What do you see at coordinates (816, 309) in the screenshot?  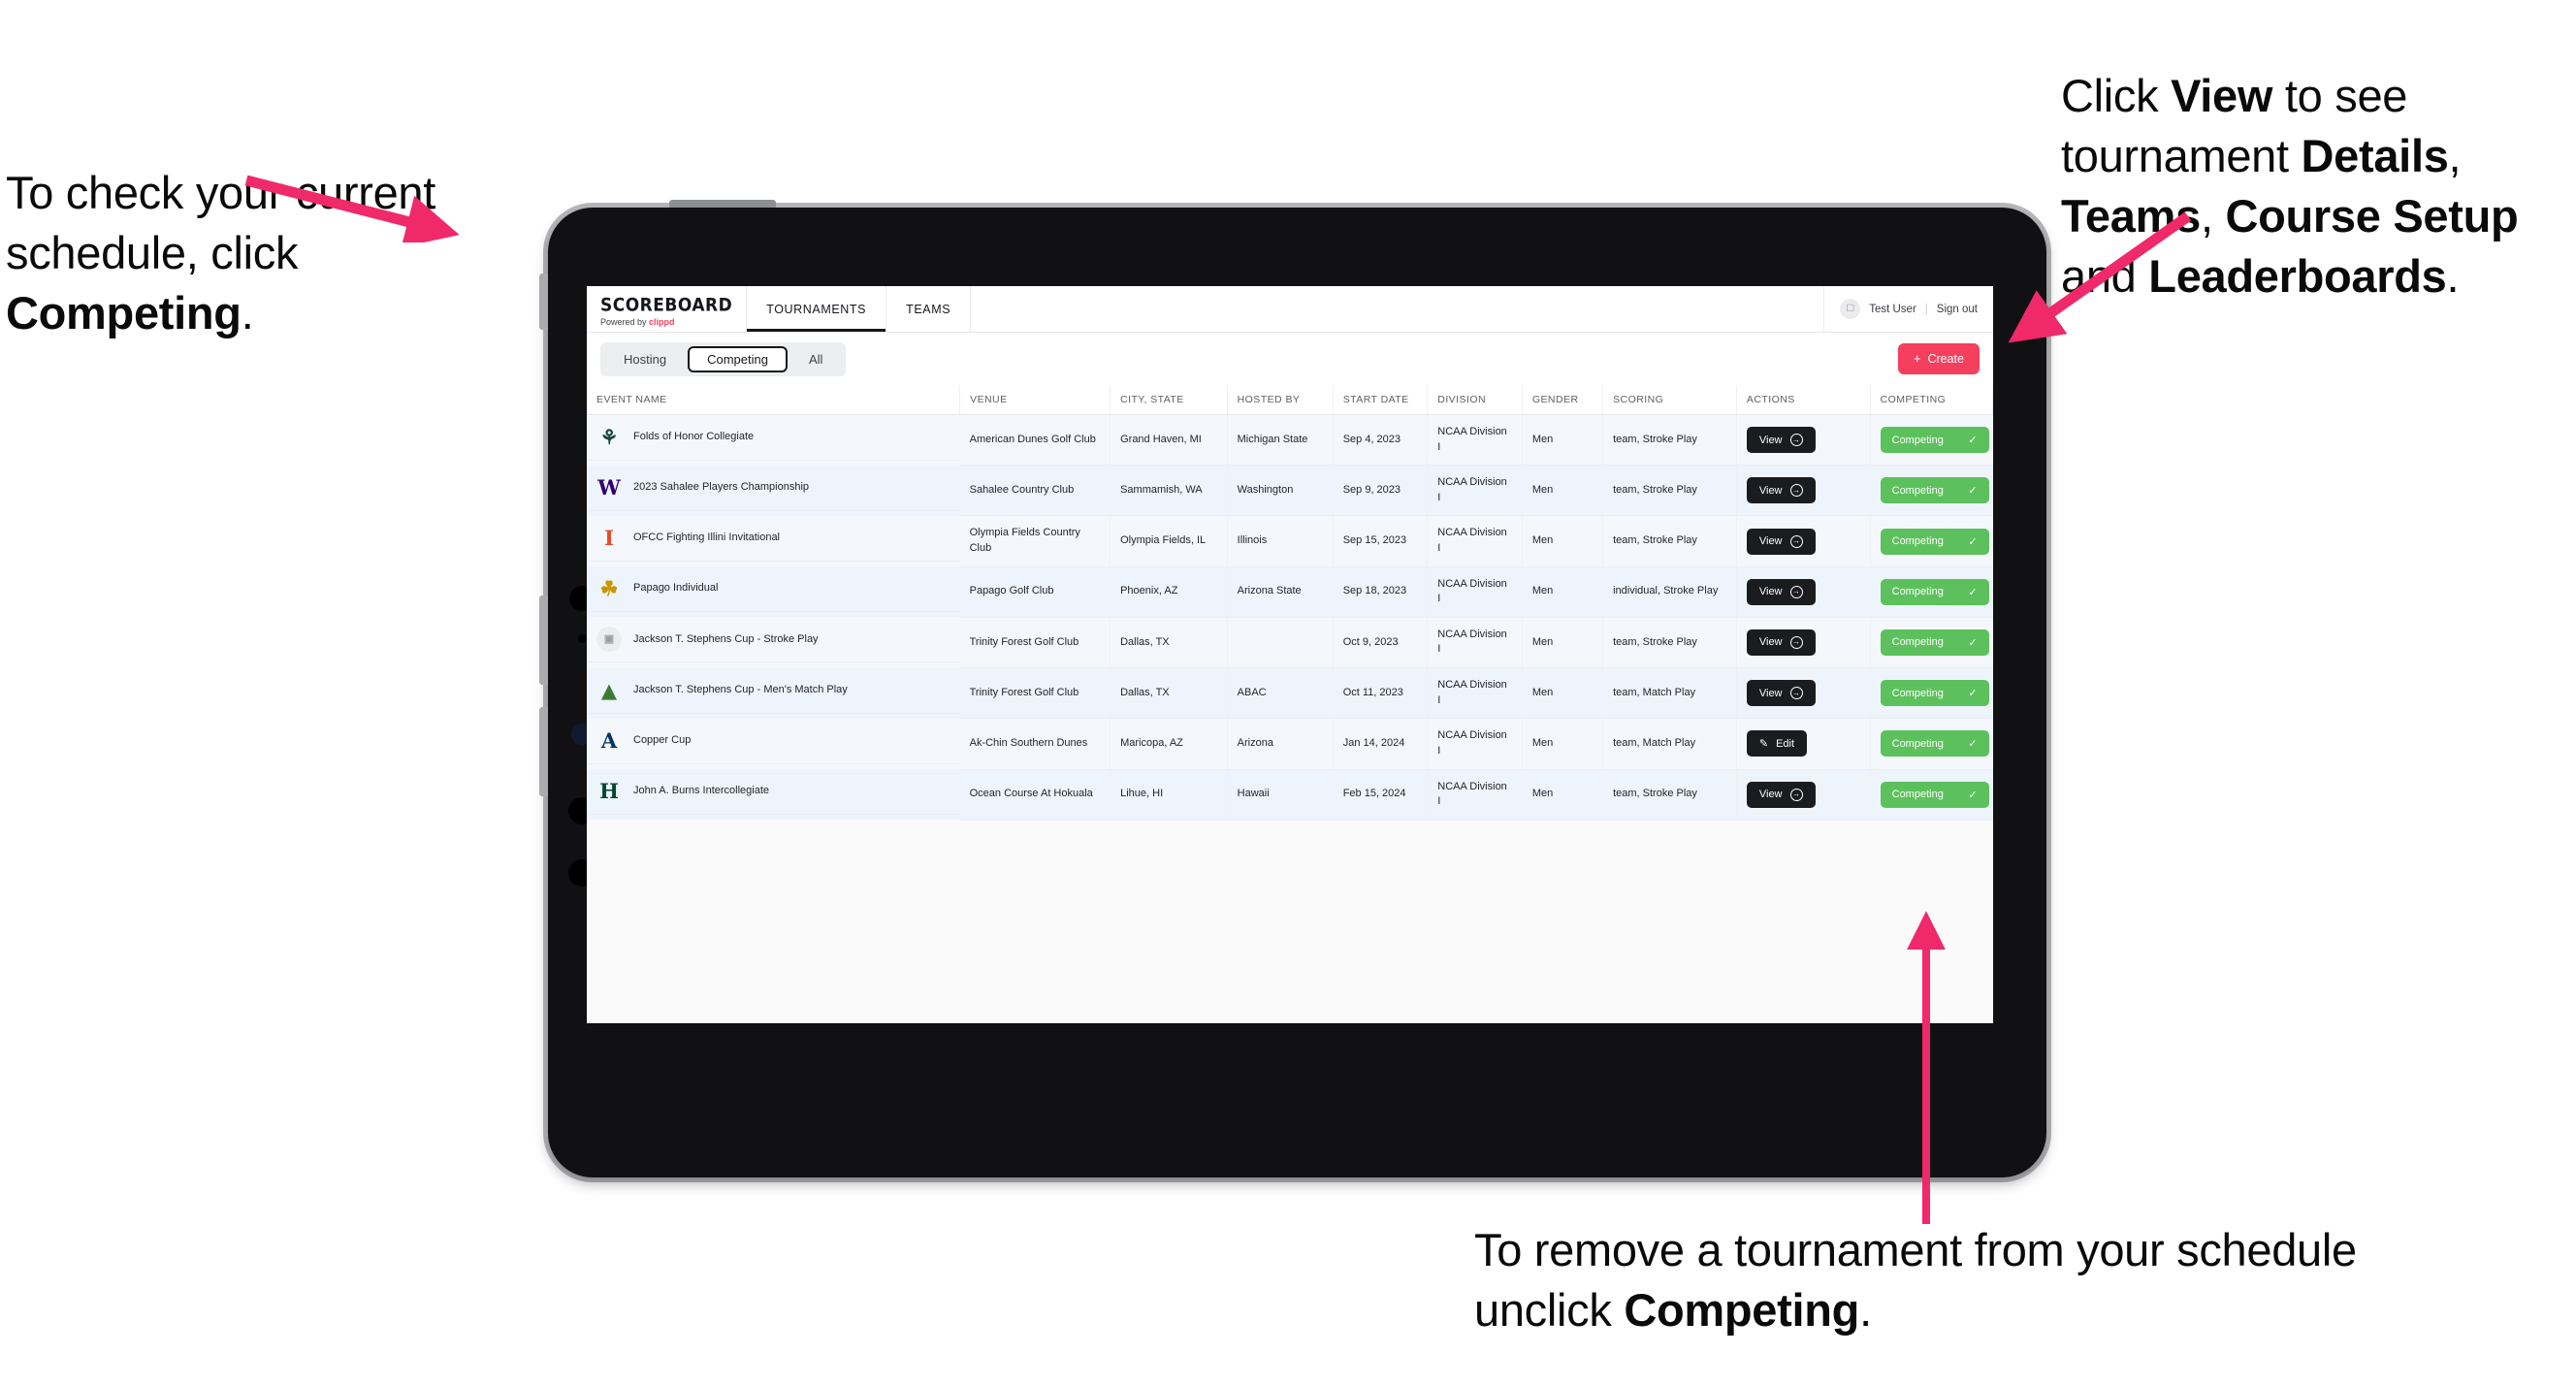 I see `nav-tab-tournaments: TOURNAMENTS` at bounding box center [816, 309].